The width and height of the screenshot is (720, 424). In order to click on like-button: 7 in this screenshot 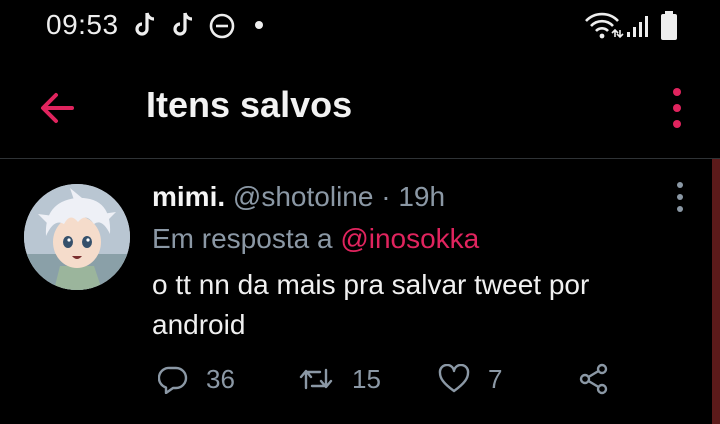, I will do `click(470, 379)`.